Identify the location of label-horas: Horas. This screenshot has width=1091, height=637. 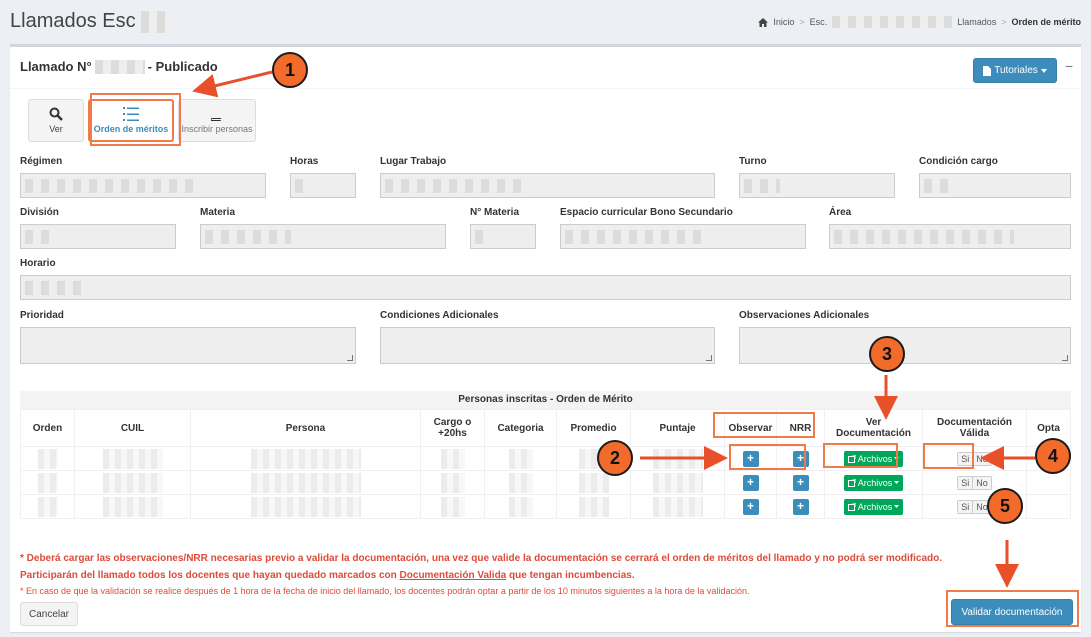
(304, 161).